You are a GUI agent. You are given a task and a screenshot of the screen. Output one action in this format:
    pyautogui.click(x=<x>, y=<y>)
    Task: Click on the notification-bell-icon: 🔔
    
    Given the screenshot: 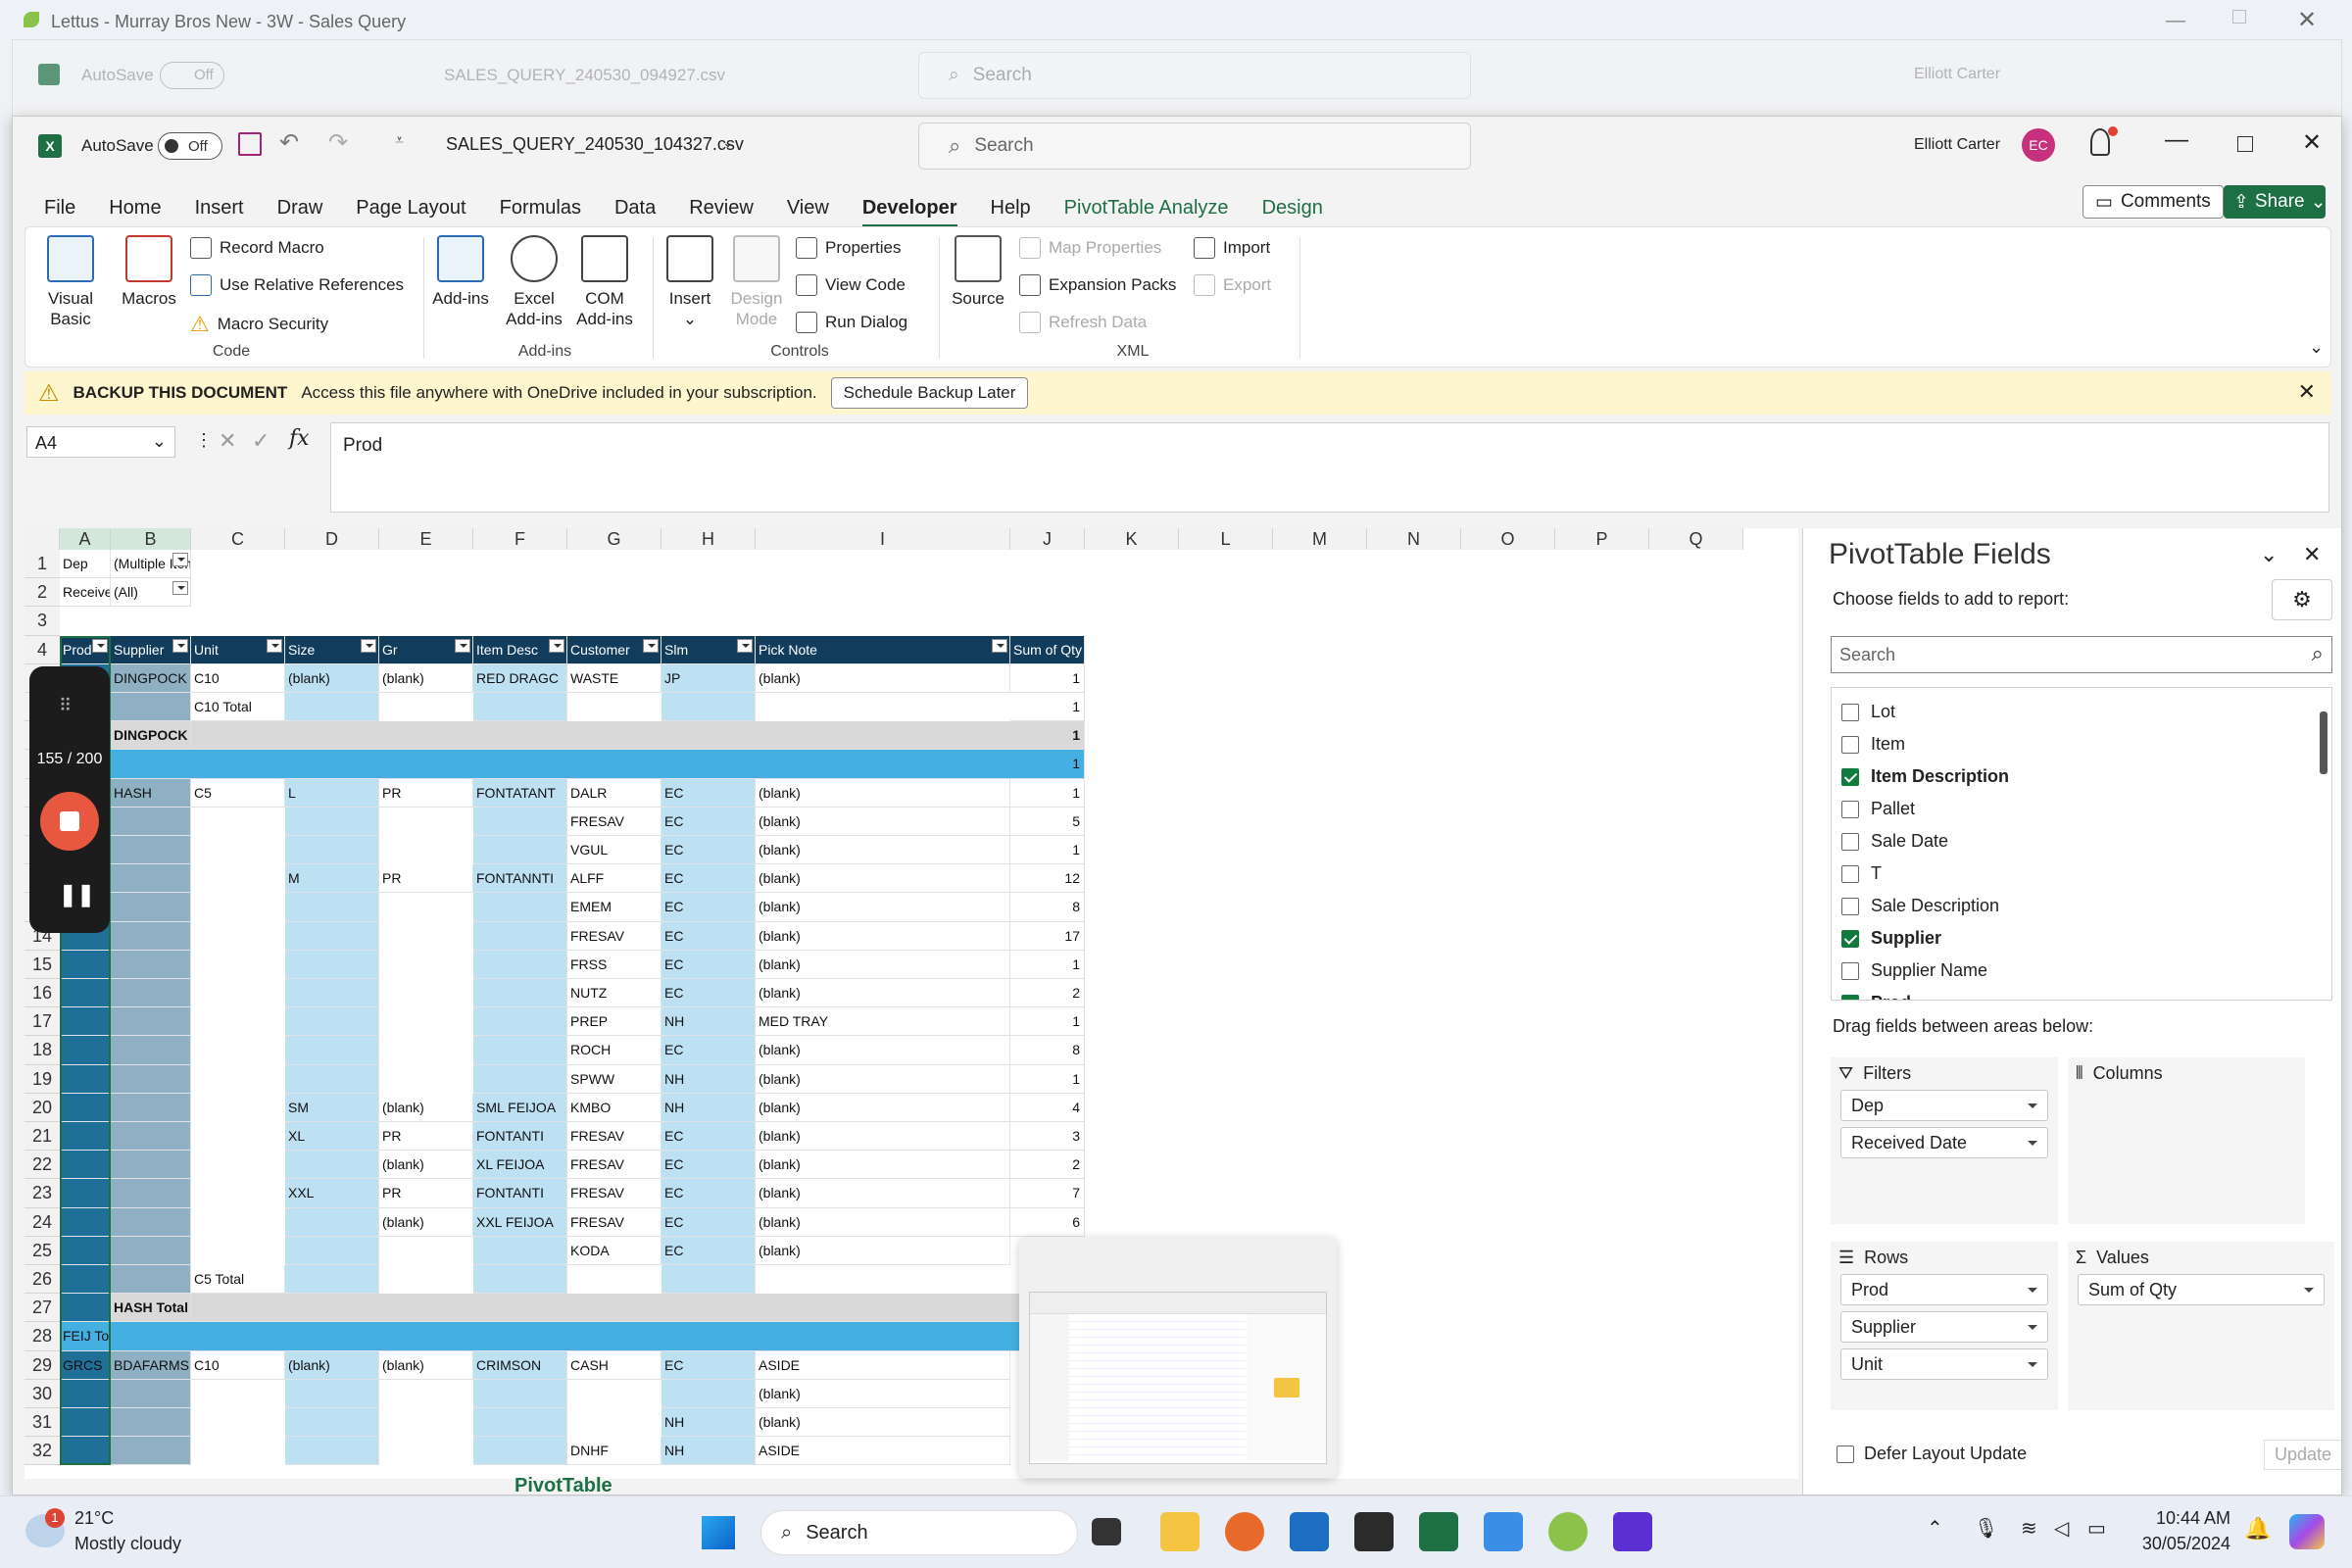 What is the action you would take?
    pyautogui.click(x=2257, y=1529)
    